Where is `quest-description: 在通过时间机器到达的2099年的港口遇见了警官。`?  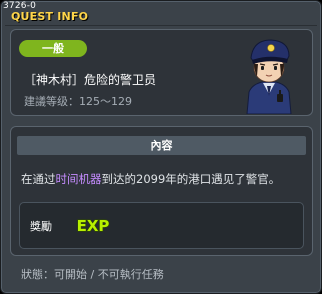 quest-description: 在通过时间机器到达的2099年的港口遇见了警官。 is located at coordinates (150, 179).